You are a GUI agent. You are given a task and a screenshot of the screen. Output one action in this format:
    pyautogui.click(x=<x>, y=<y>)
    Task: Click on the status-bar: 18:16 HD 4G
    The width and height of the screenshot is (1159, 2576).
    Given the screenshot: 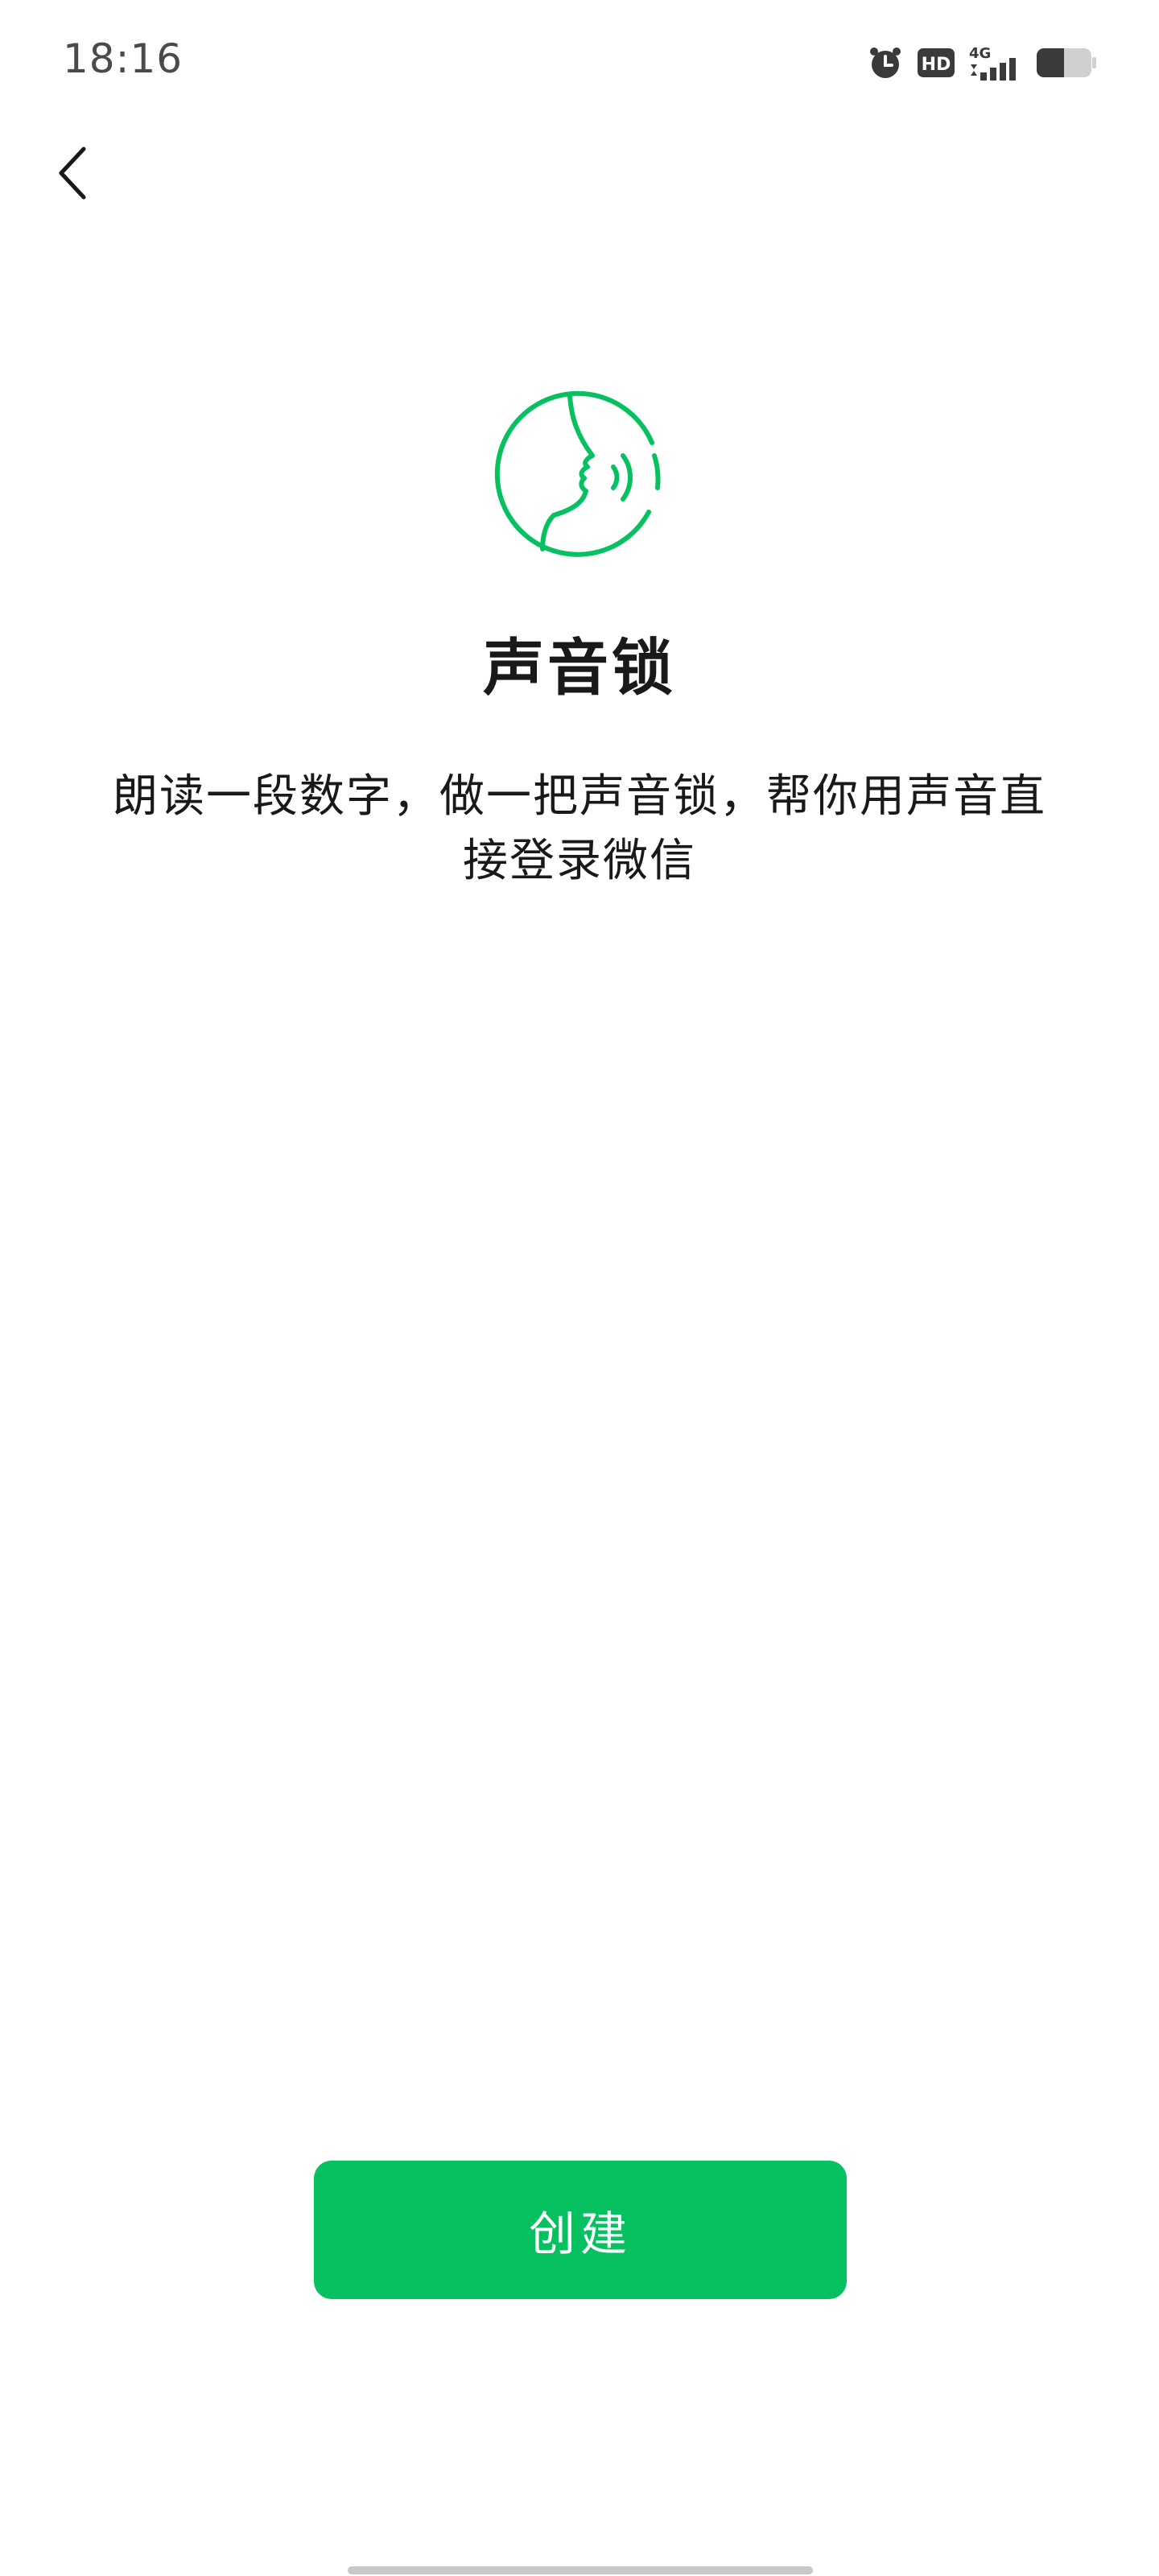 What is the action you would take?
    pyautogui.click(x=579, y=60)
    